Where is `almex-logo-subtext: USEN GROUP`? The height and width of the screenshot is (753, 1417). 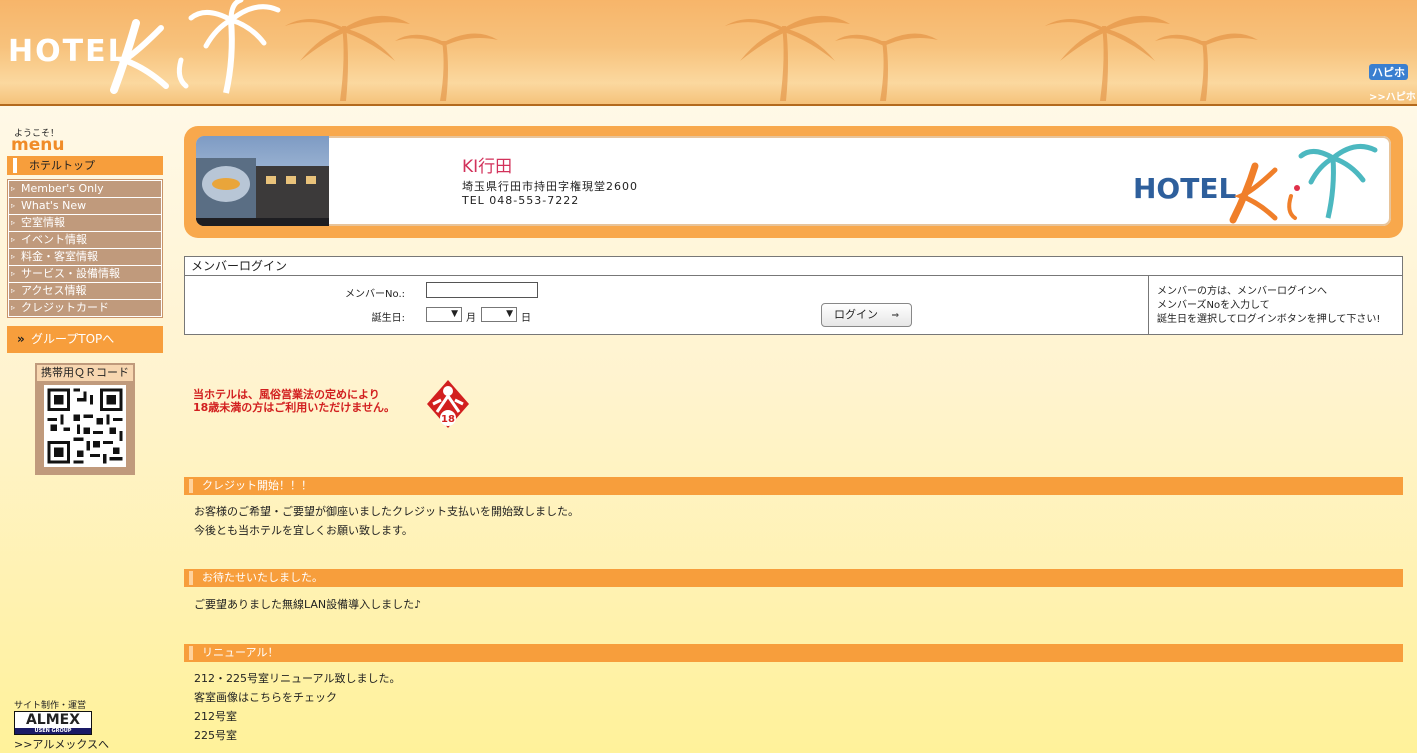
almex-logo-subtext: USEN GROUP is located at coordinates (53, 731).